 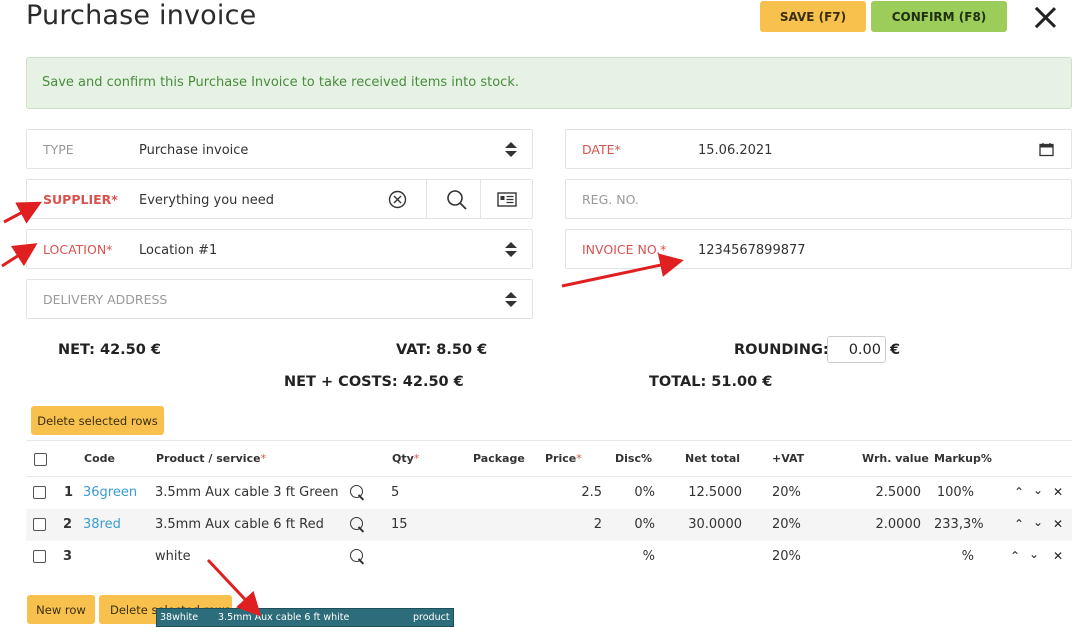 I want to click on row-price: 2.5, so click(x=591, y=492).